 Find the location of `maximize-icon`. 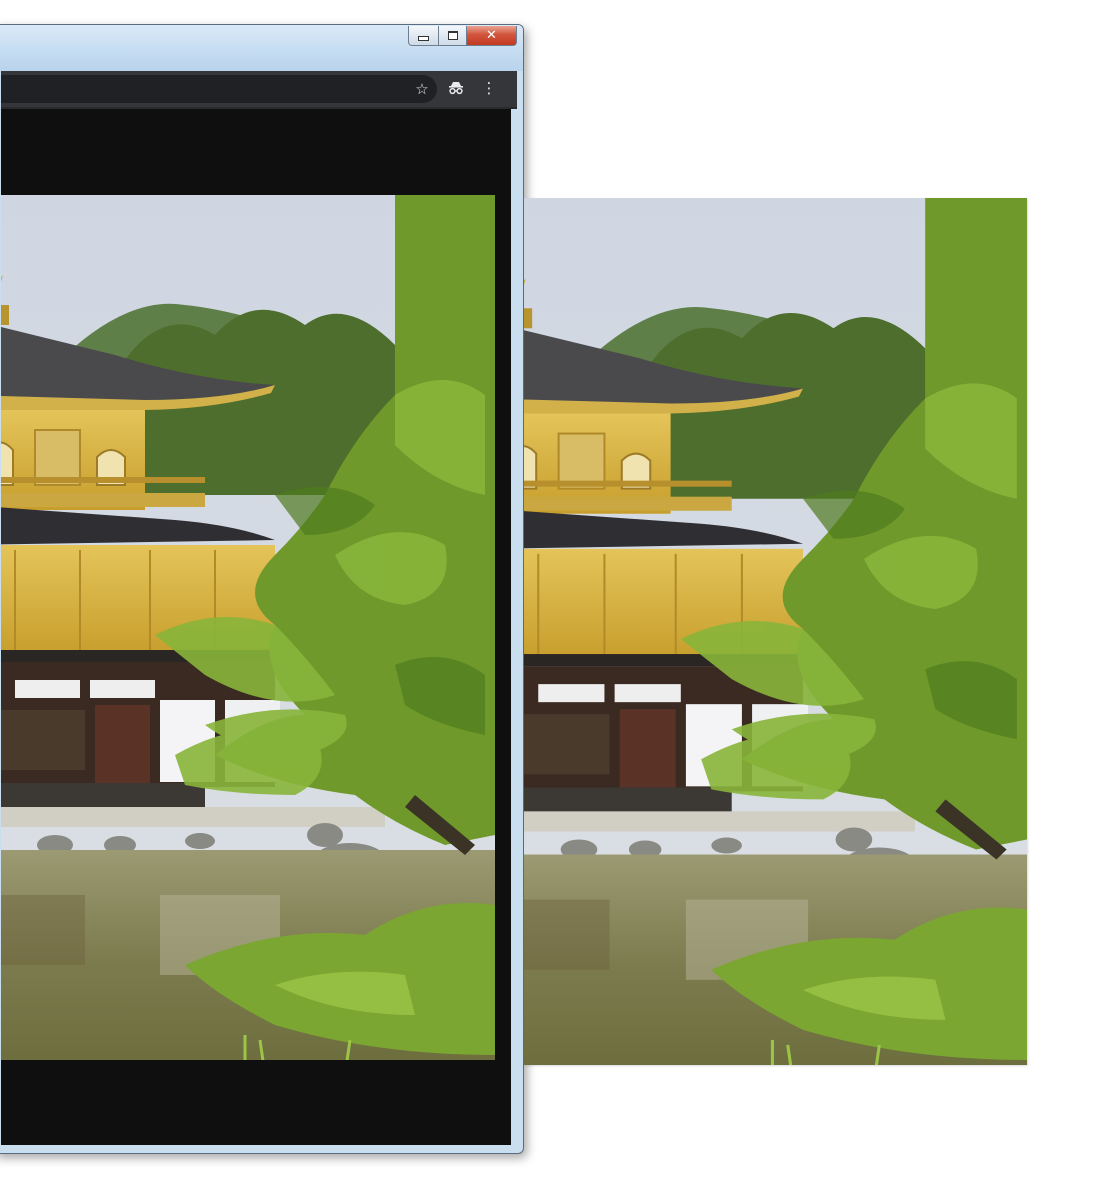

maximize-icon is located at coordinates (452, 35).